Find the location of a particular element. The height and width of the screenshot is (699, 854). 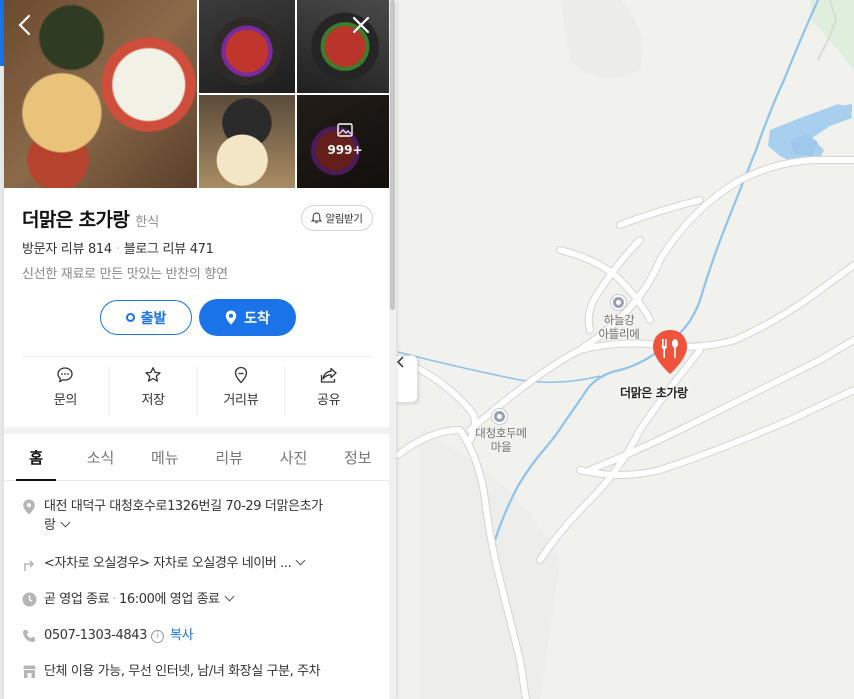

tab-bar: 홈 소식 메뉴 리뷰 사진 정보 is located at coordinates (197, 457).